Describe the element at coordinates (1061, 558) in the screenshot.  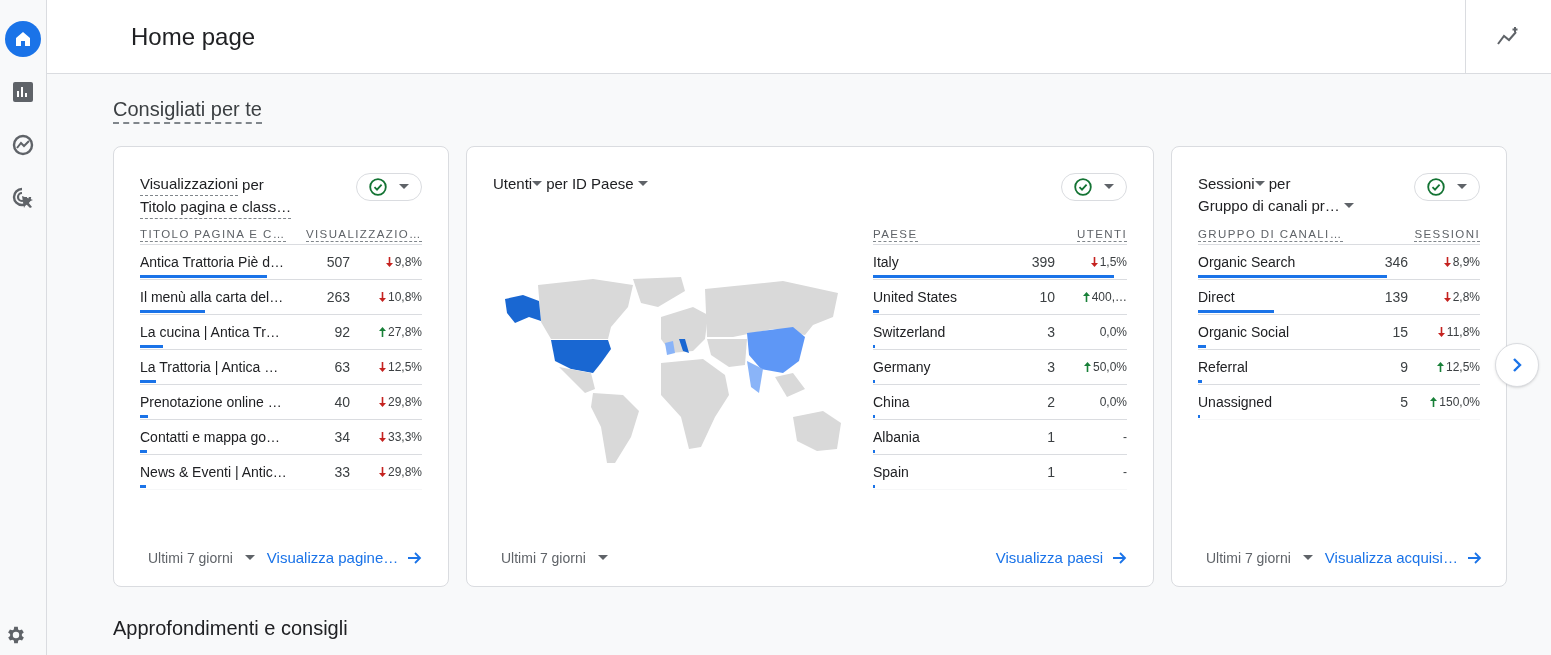
I see `view-more-link: Visualizza paesi` at that location.